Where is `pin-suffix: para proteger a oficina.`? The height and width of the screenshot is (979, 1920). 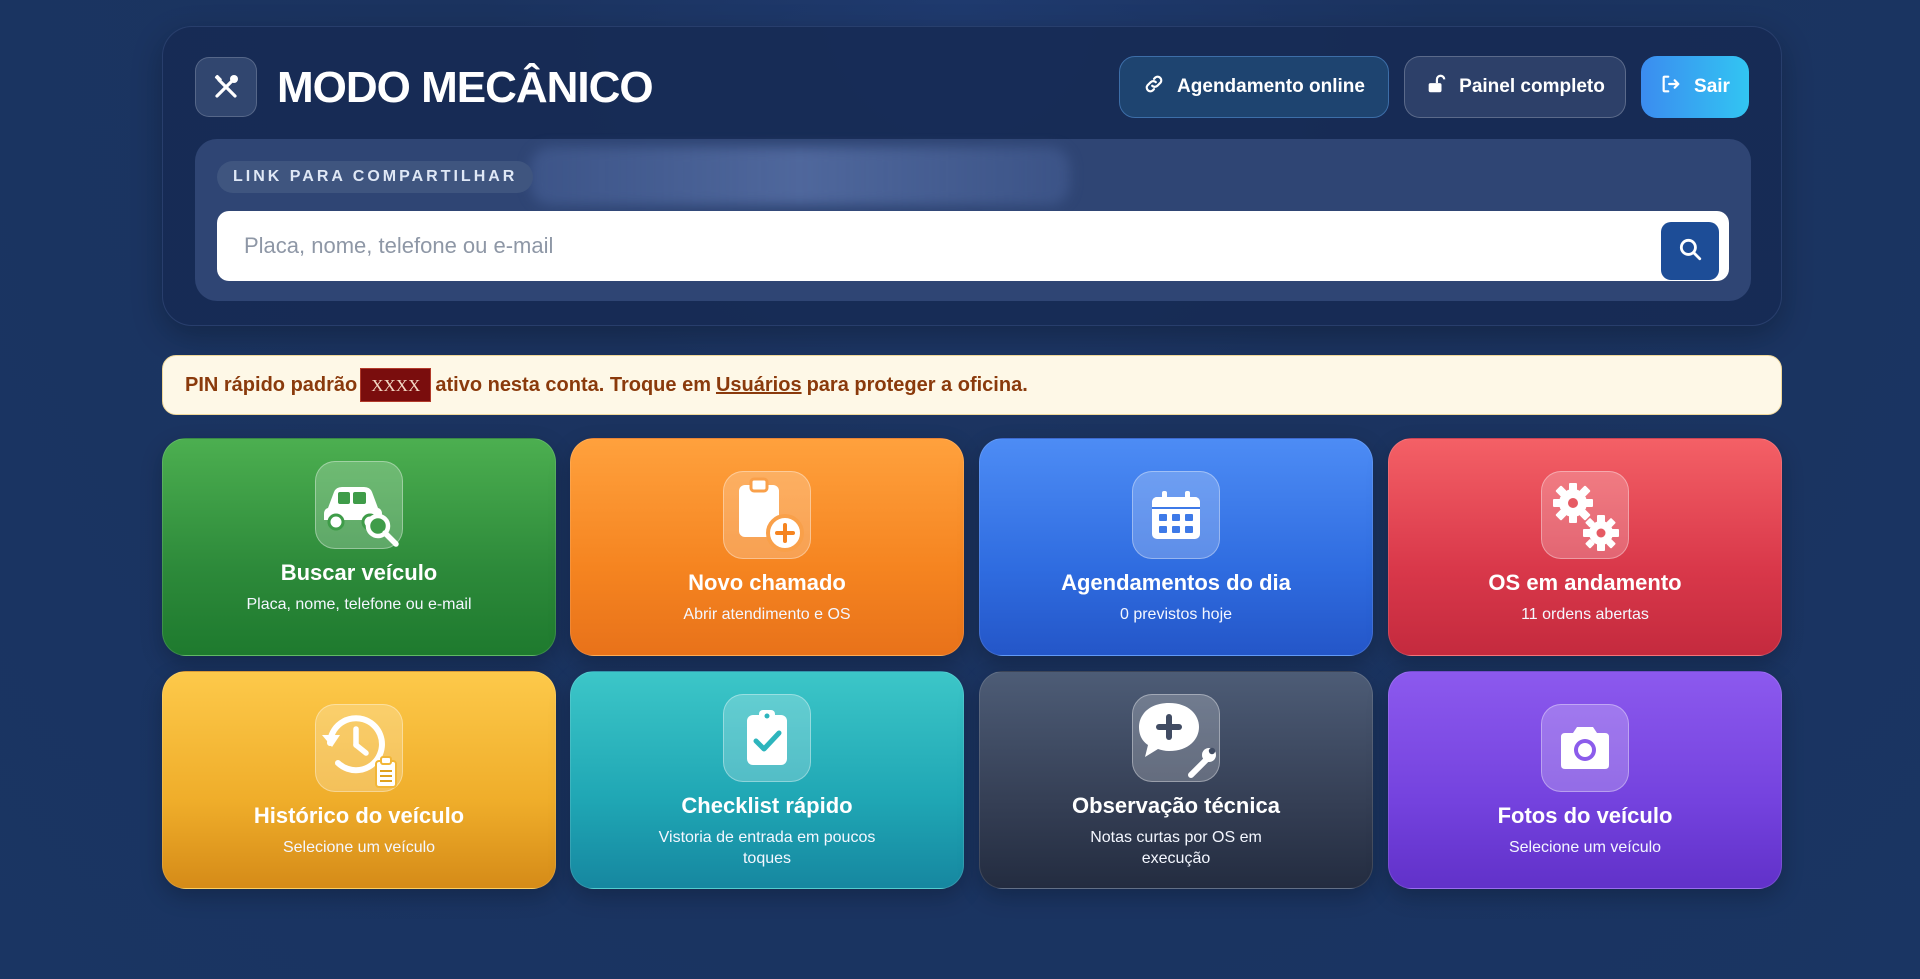 pin-suffix: para proteger a oficina. is located at coordinates (917, 384).